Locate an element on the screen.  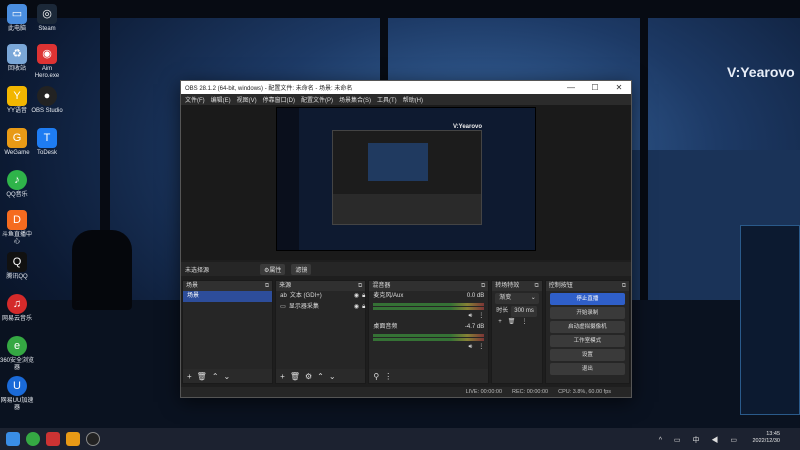
desktop-icon: ◎ Steam is located at coordinates (47, 18).